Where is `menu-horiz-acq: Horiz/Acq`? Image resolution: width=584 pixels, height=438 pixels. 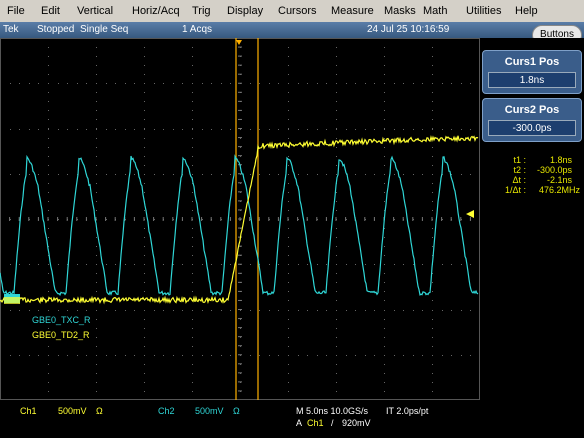 menu-horiz-acq: Horiz/Acq is located at coordinates (156, 11).